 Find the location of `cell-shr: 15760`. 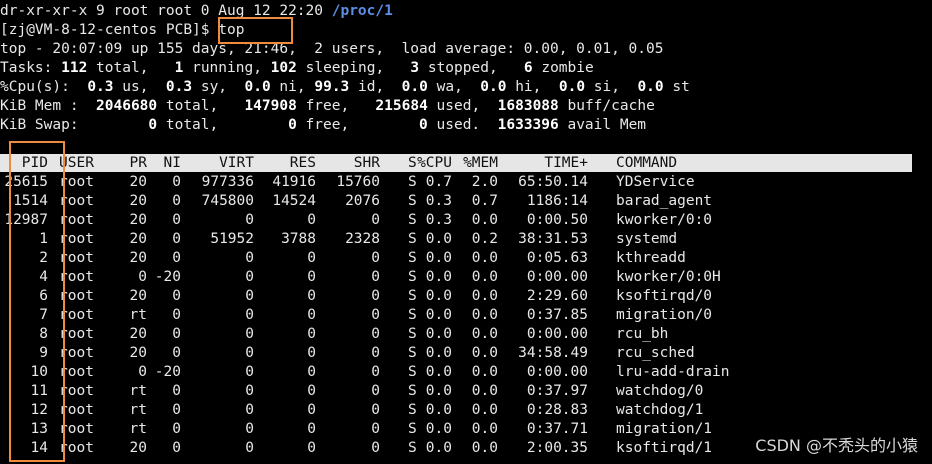

cell-shr: 15760 is located at coordinates (358, 182).